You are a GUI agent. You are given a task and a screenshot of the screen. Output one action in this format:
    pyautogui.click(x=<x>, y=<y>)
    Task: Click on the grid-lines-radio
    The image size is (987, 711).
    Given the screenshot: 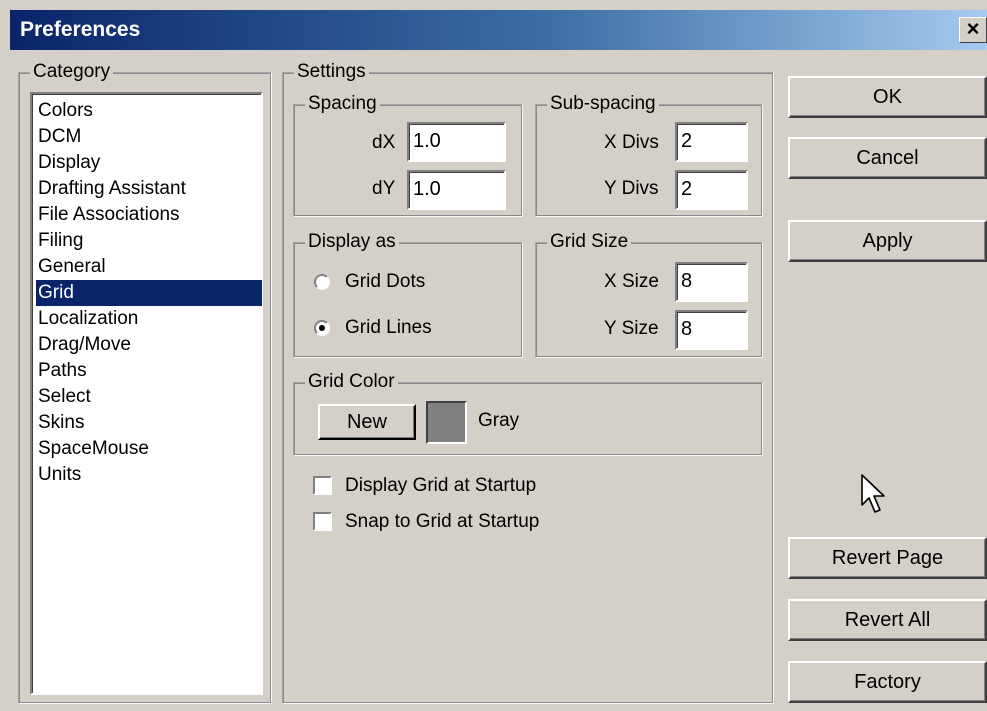 What is the action you would take?
    pyautogui.click(x=322, y=328)
    